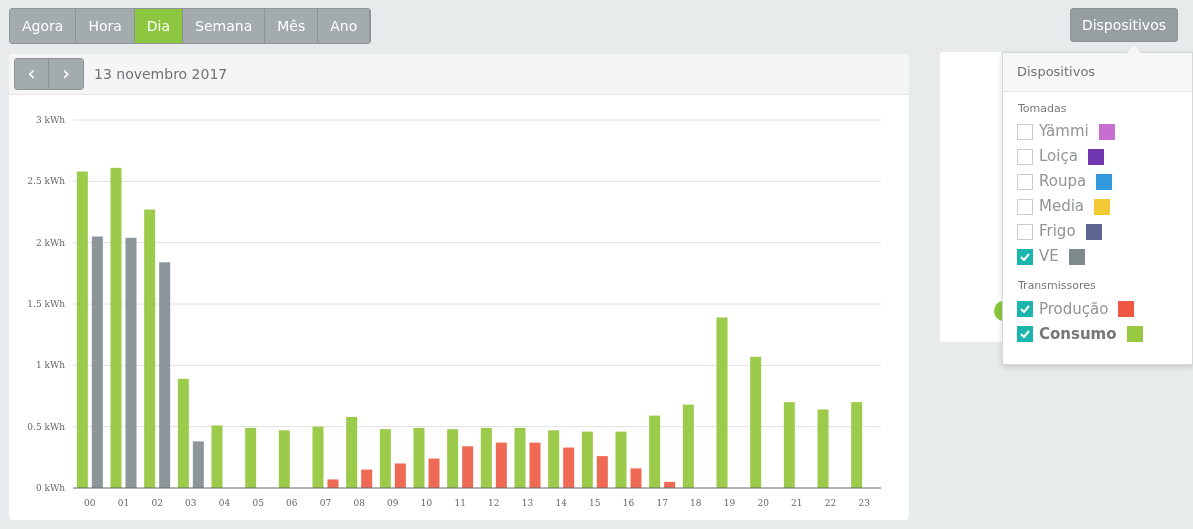 Image resolution: width=1193 pixels, height=529 pixels. What do you see at coordinates (325, 503) in the screenshot?
I see `axis-label: 07` at bounding box center [325, 503].